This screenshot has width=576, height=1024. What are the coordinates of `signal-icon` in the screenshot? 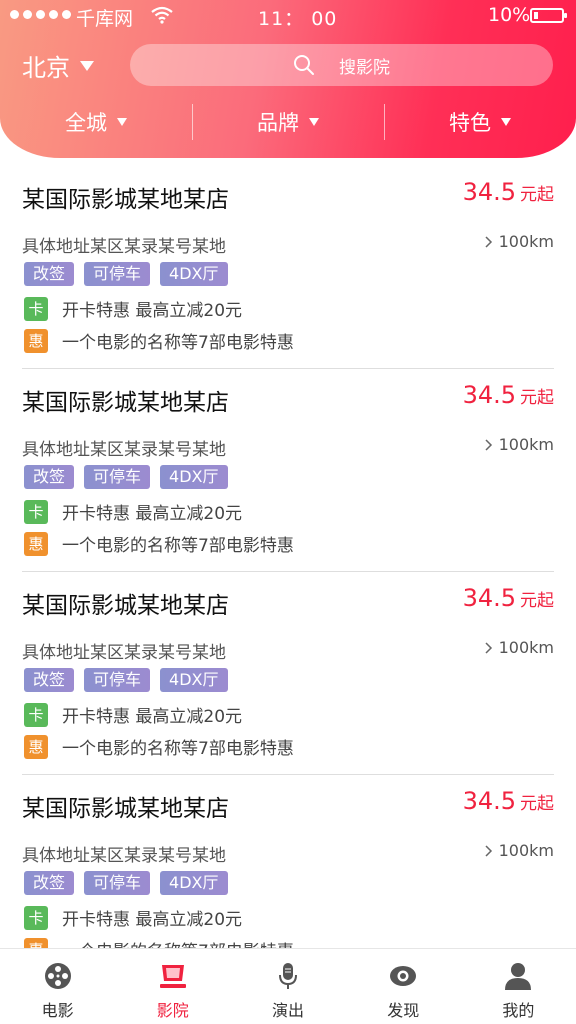 It's located at (40, 14).